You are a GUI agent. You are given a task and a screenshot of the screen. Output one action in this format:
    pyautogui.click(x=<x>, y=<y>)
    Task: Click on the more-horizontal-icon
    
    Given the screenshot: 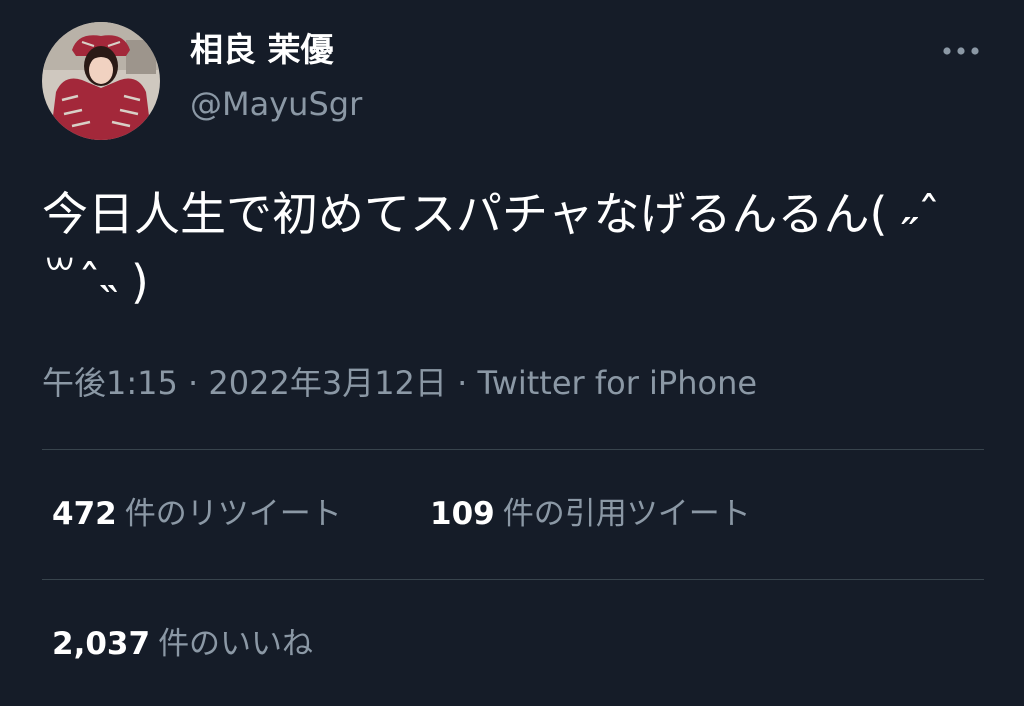 What is the action you would take?
    pyautogui.click(x=961, y=51)
    